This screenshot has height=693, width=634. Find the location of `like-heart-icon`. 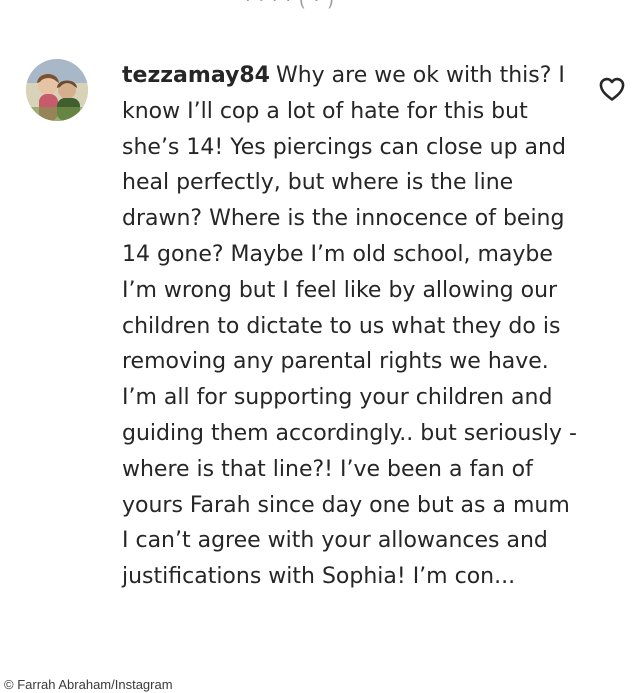

like-heart-icon is located at coordinates (612, 89).